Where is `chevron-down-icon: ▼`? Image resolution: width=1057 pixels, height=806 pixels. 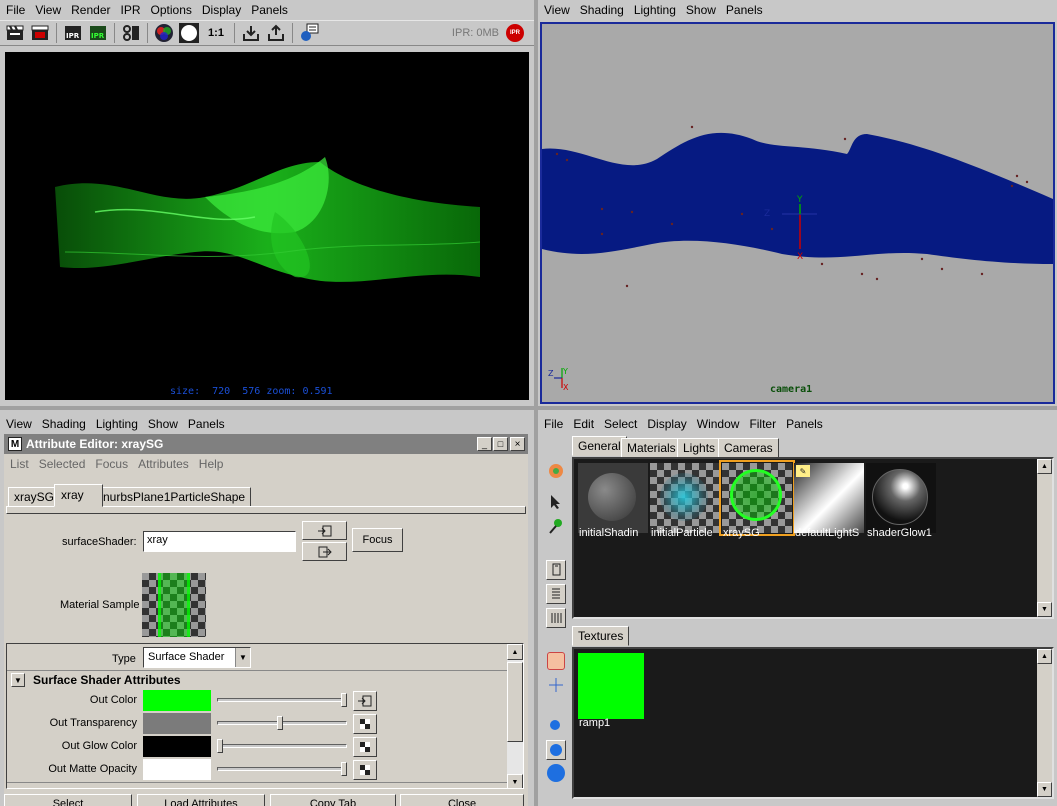 chevron-down-icon: ▼ is located at coordinates (242, 657).